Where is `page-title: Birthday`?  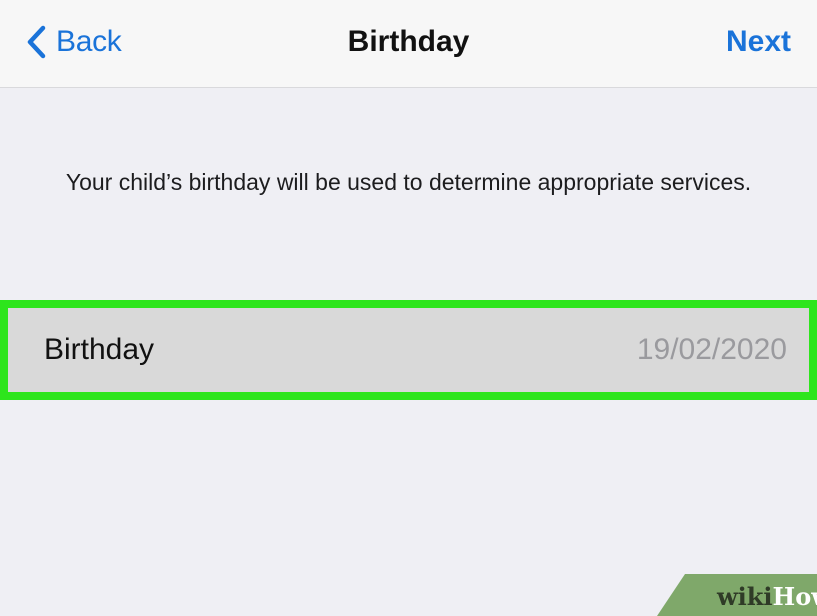 page-title: Birthday is located at coordinates (408, 41).